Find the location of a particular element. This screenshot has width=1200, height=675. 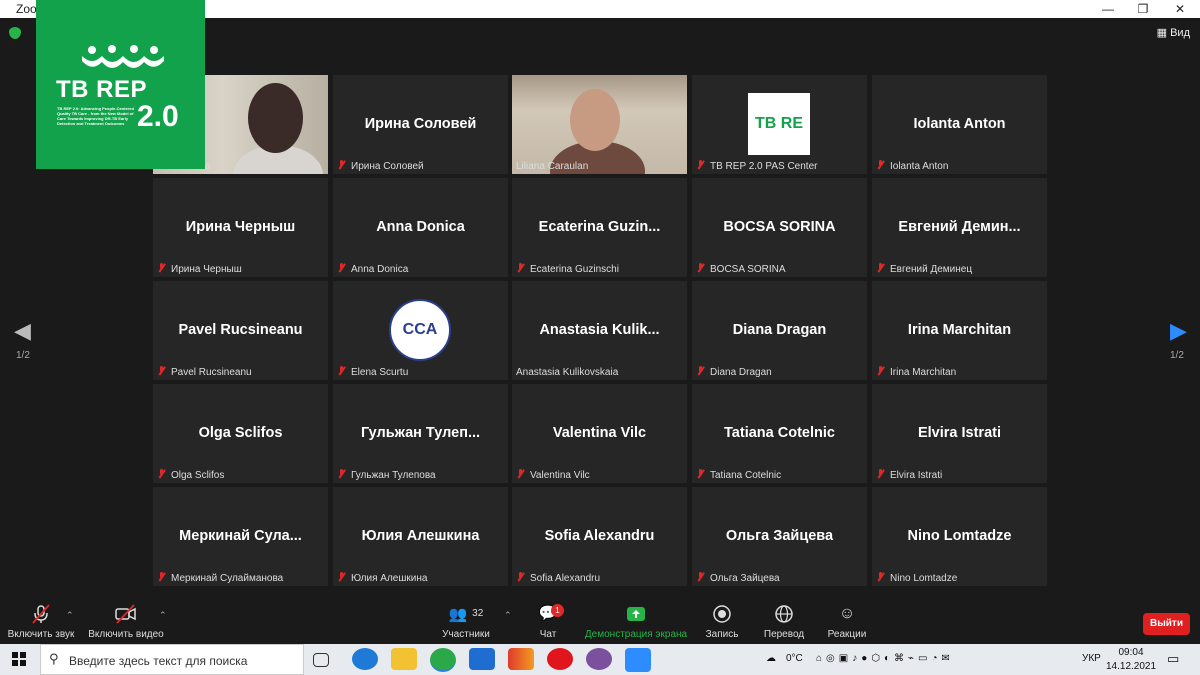

participant-name-bar: Nino Lomtadze is located at coordinates (916, 578).